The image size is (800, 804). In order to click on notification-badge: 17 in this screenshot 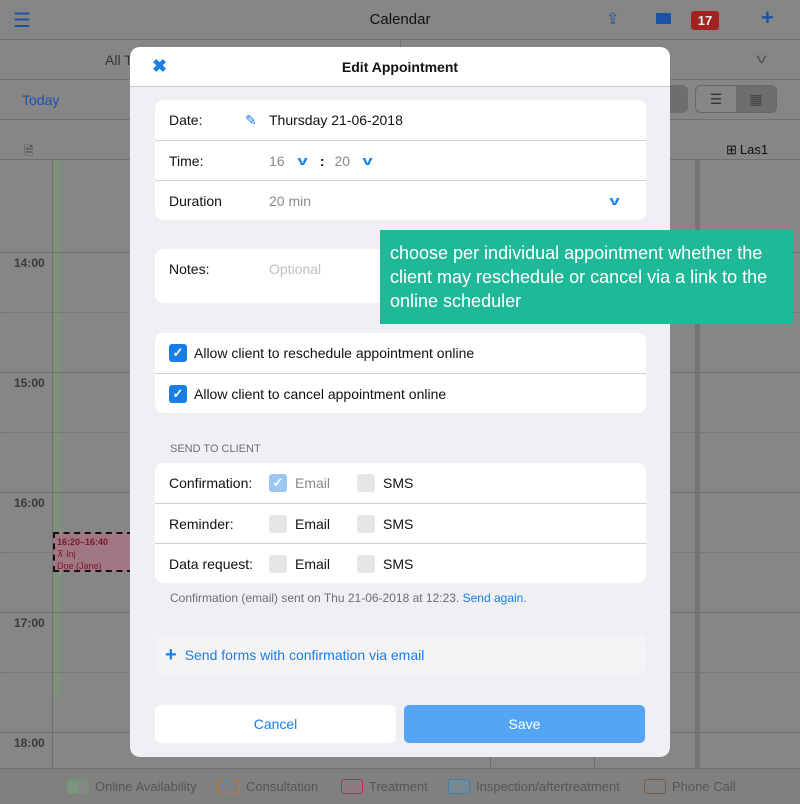, I will do `click(705, 20)`.